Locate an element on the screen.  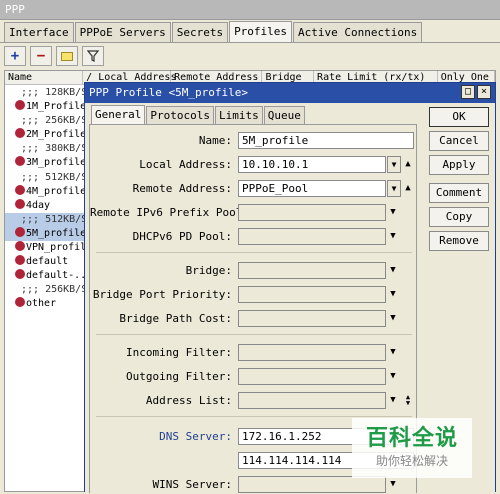
add-button: + is located at coordinates (15, 56).